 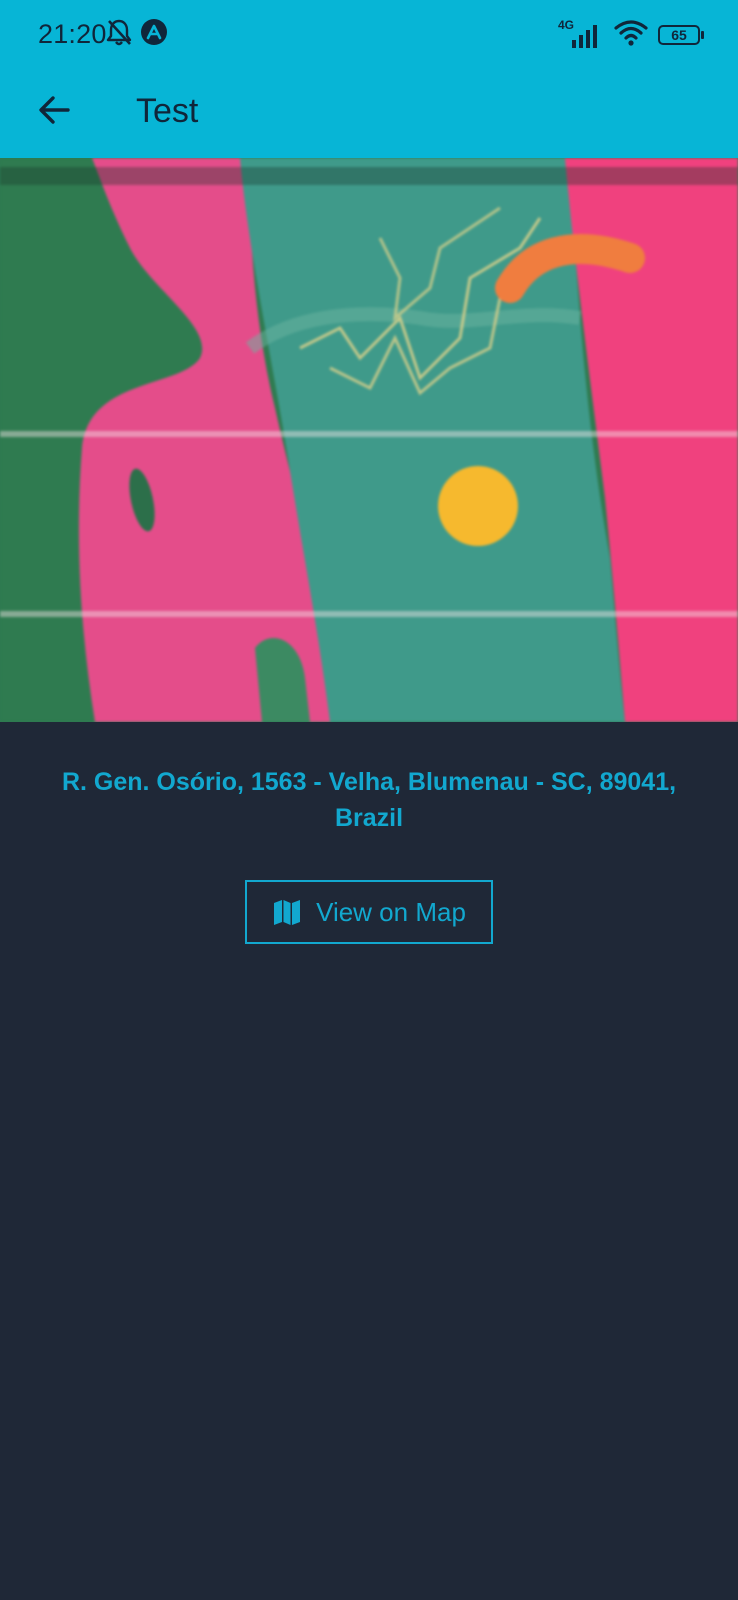 I want to click on back-button, so click(x=54, y=110).